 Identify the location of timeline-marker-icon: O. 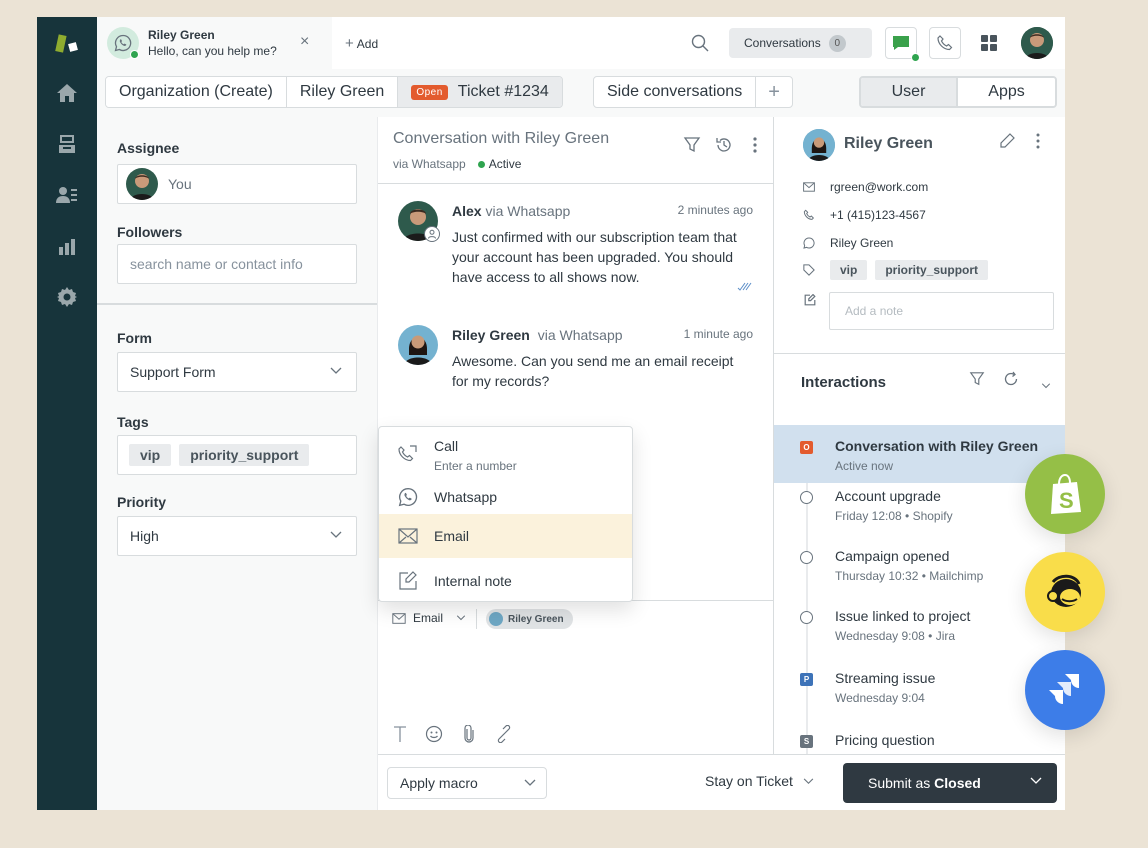
(806, 447).